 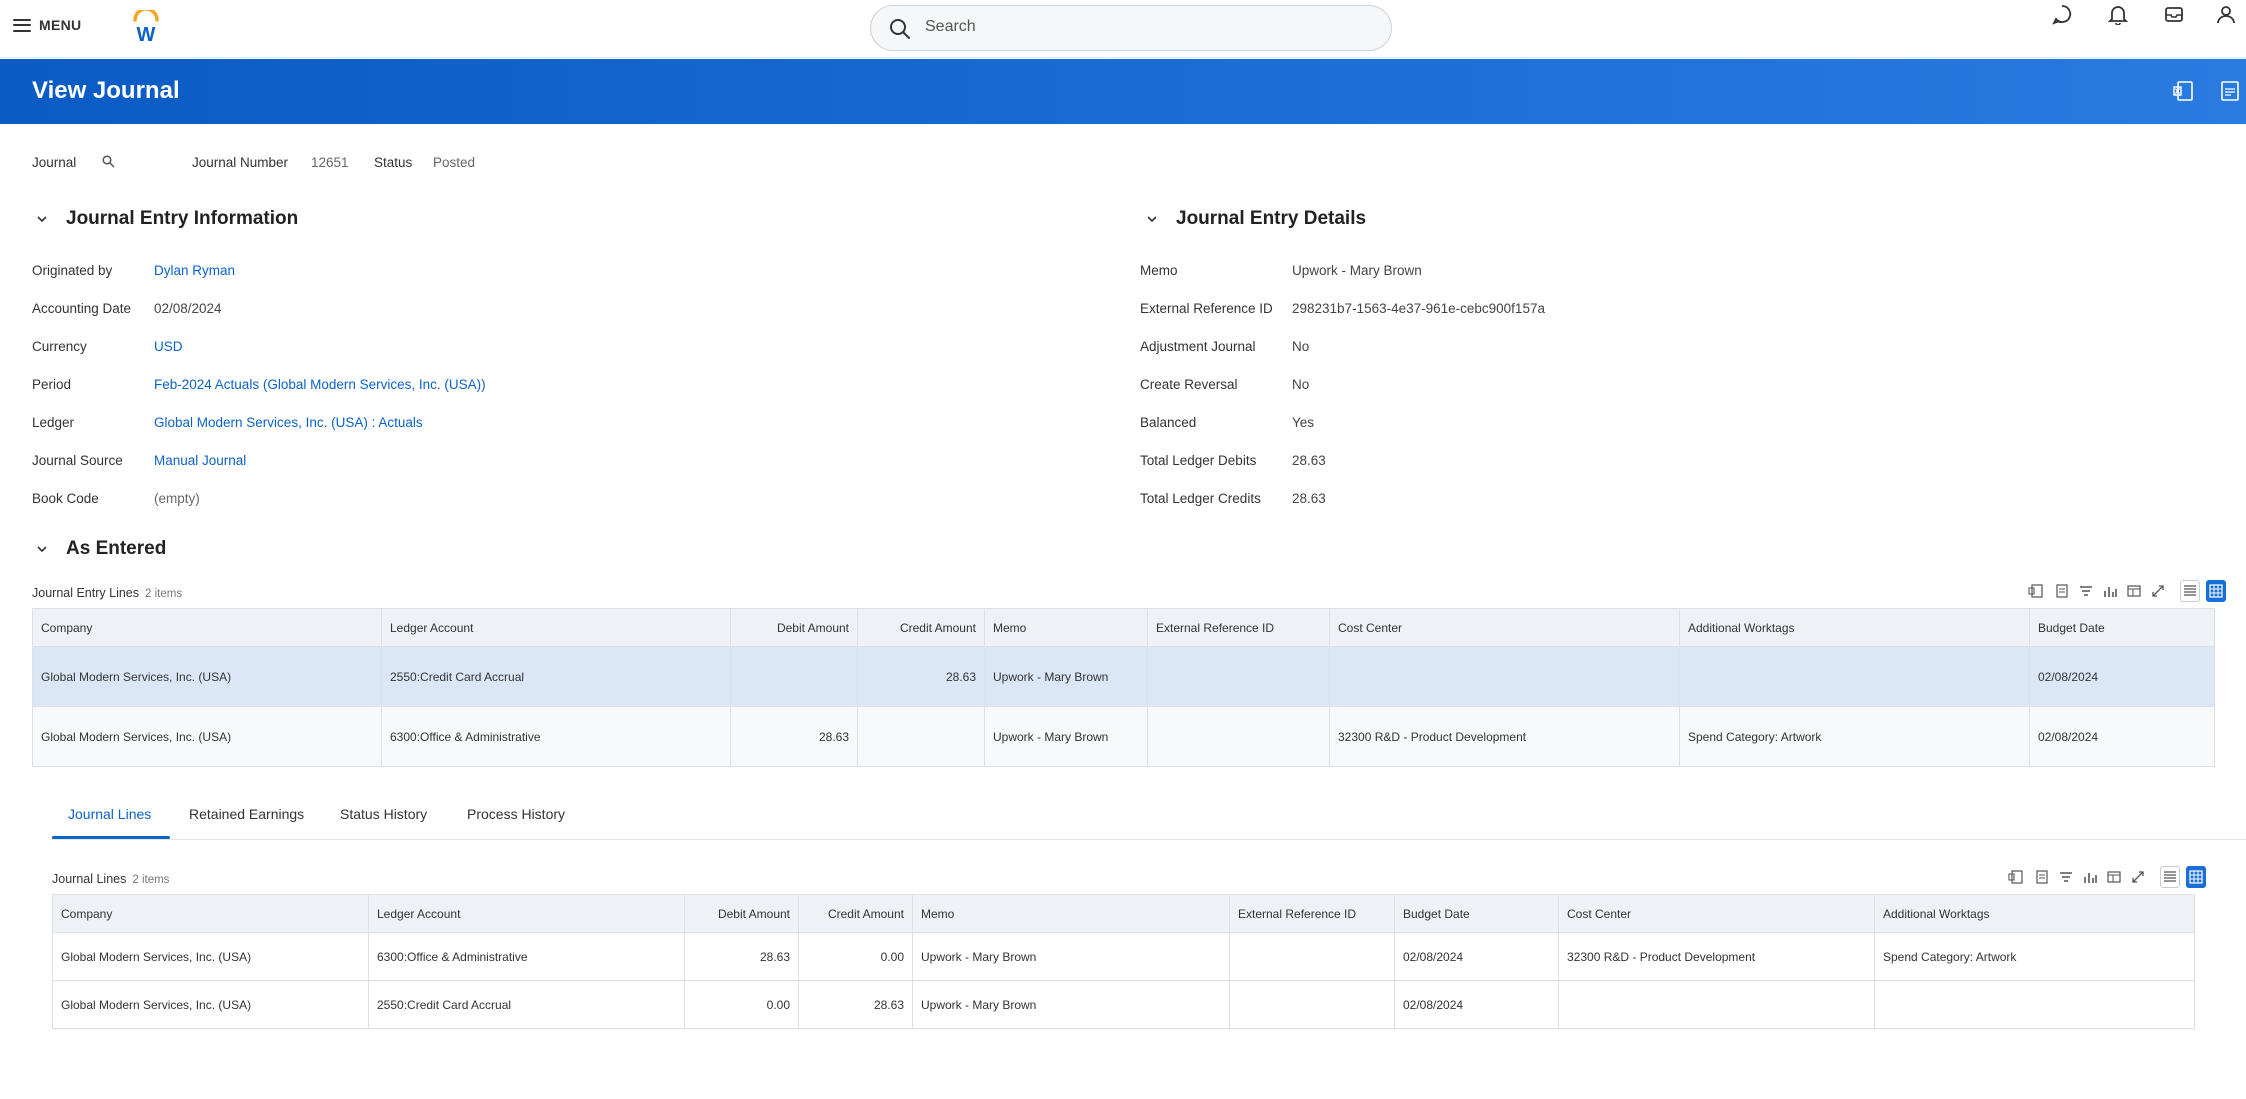 I want to click on journal-entry-lines-label: Journal Entry Lines 2 items, so click(x=107, y=593).